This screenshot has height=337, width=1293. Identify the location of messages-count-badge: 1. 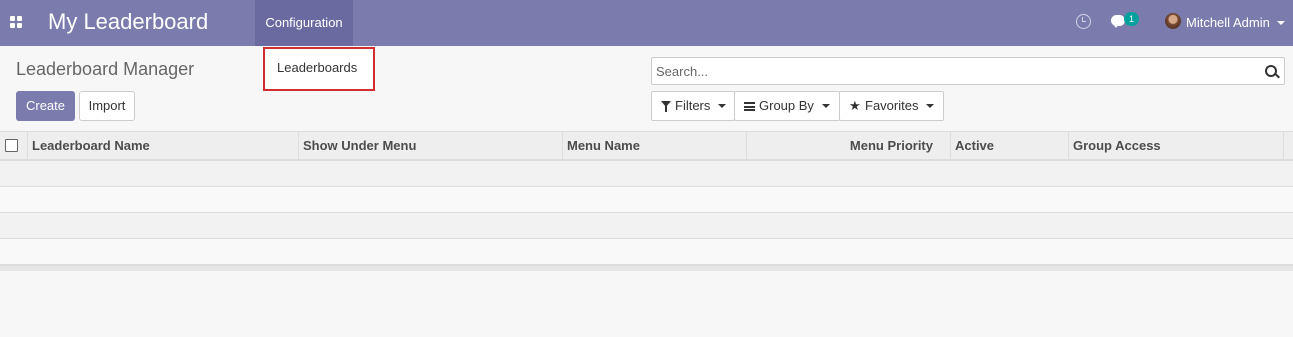
(1131, 19).